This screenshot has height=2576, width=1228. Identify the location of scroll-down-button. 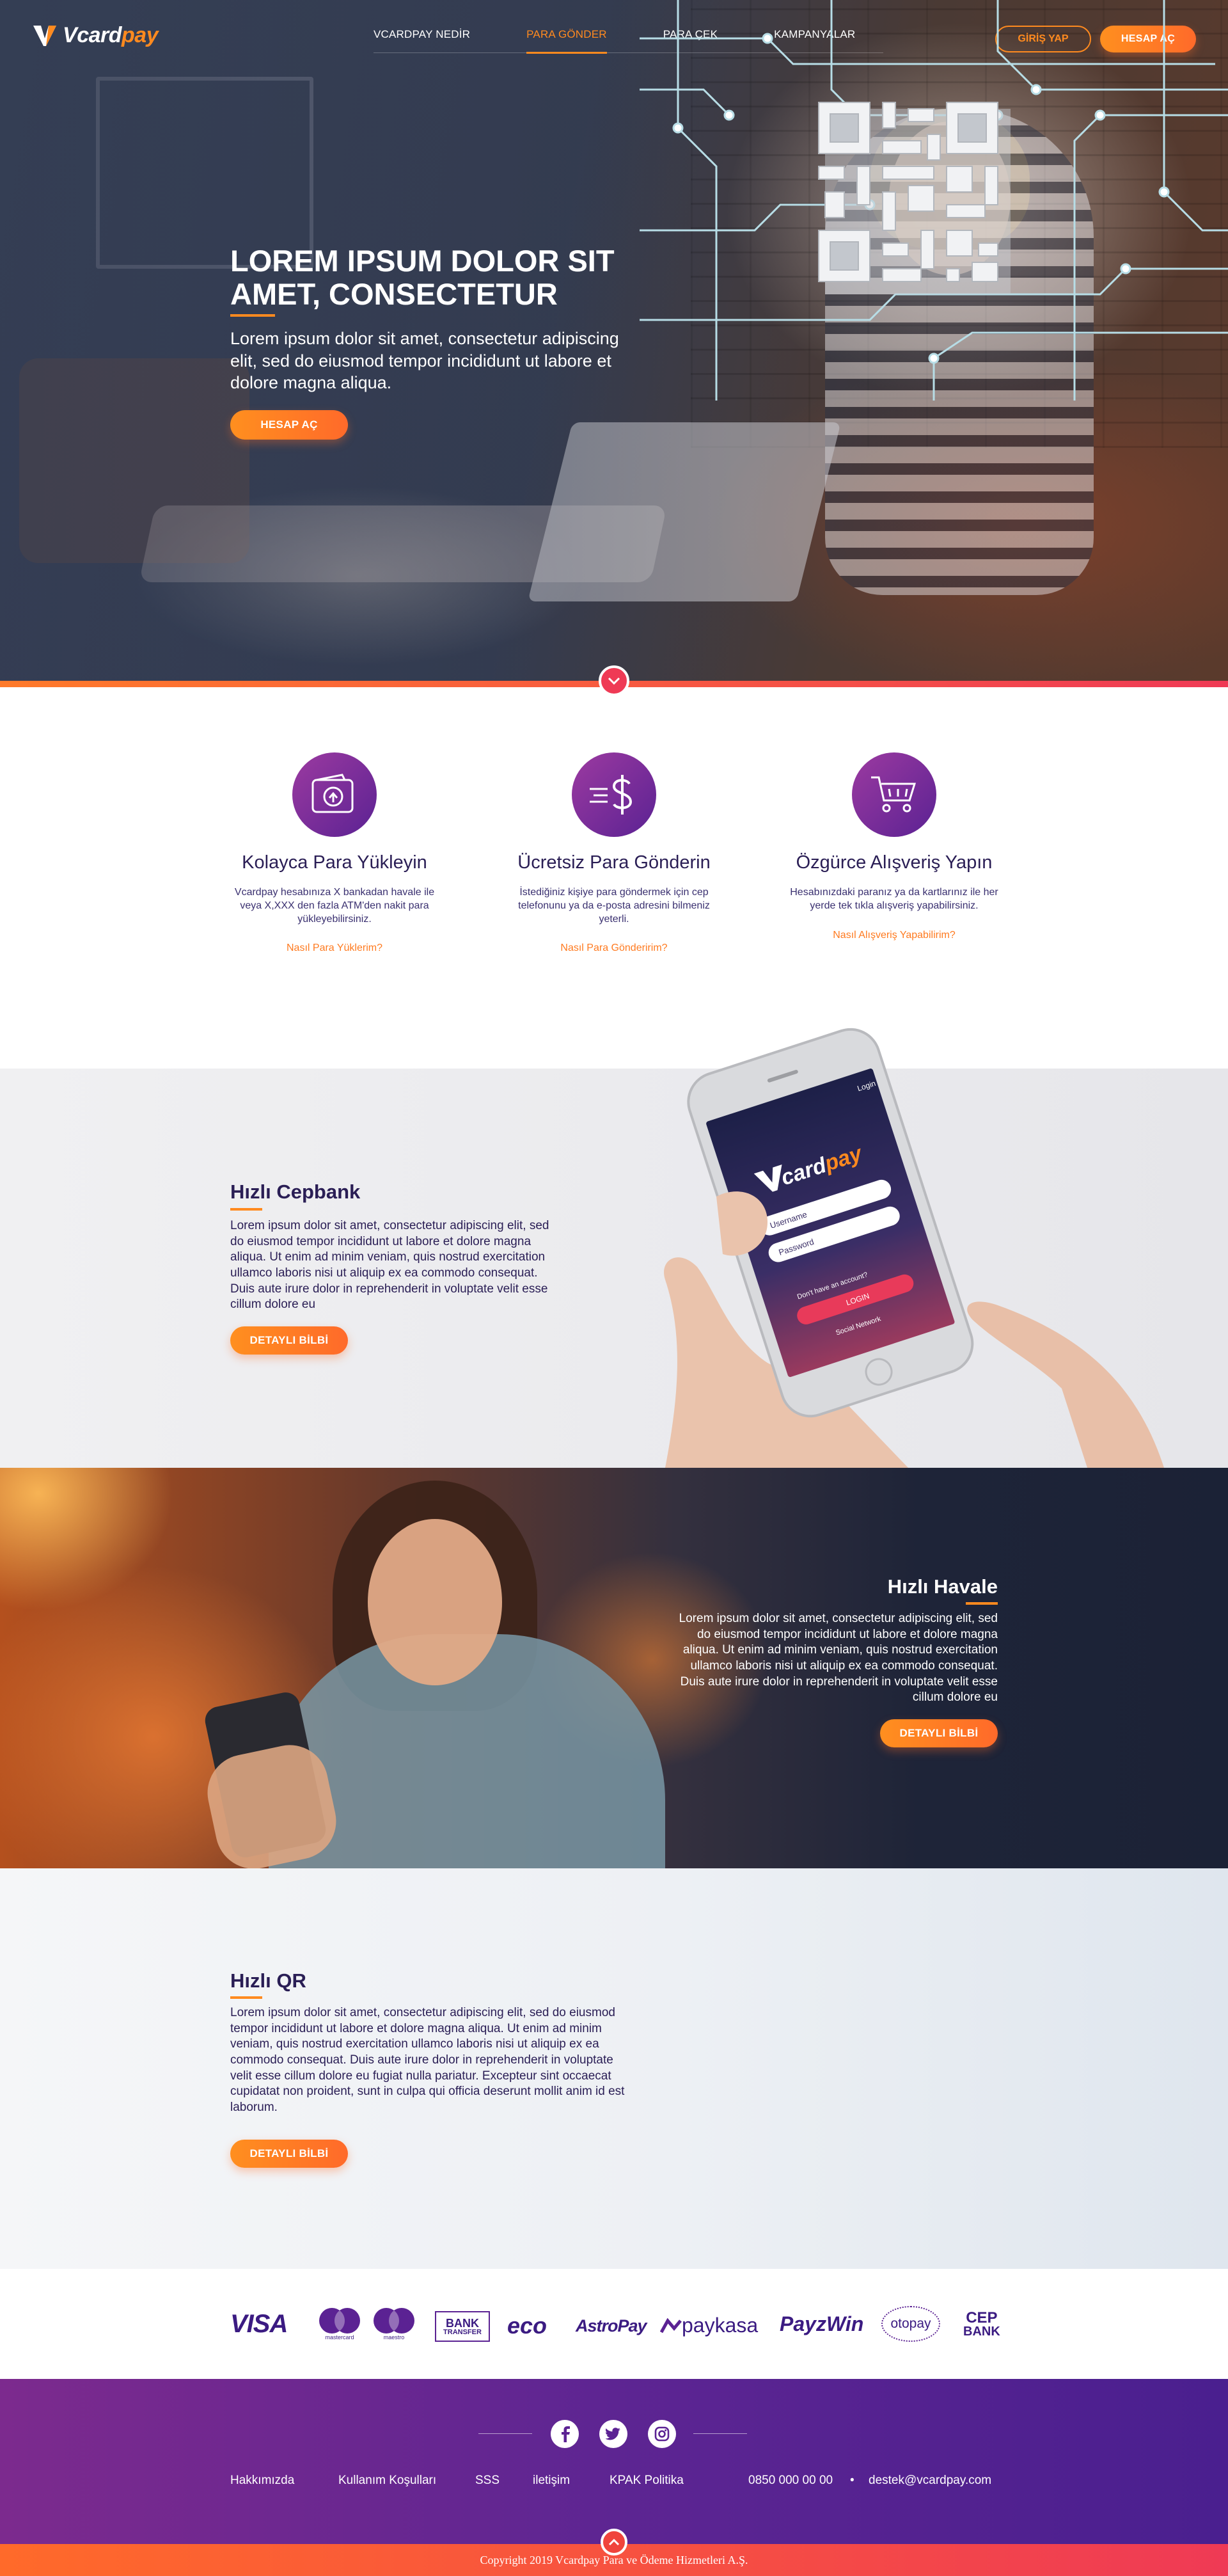
(614, 681).